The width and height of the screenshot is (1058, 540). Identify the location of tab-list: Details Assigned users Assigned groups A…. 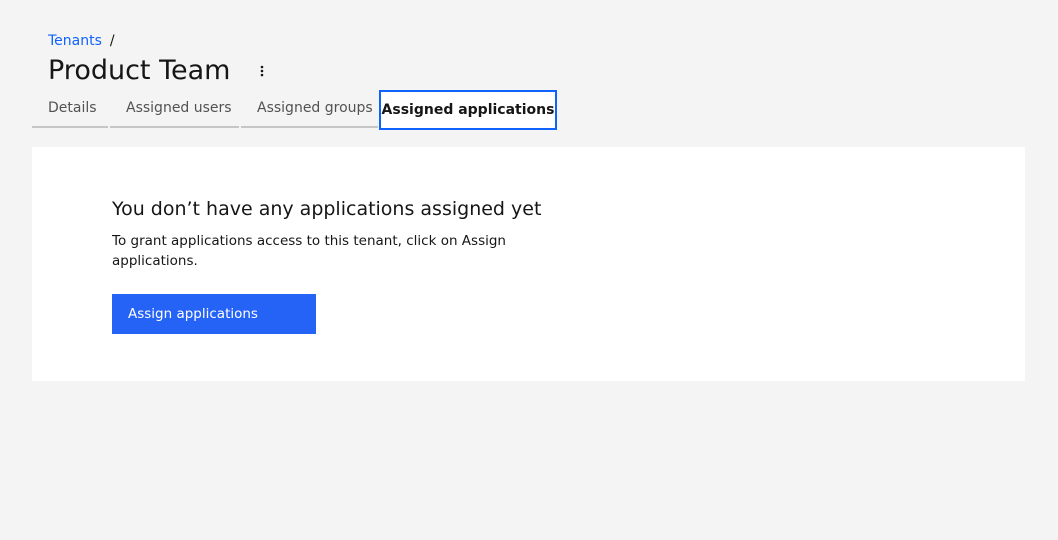
(294, 110).